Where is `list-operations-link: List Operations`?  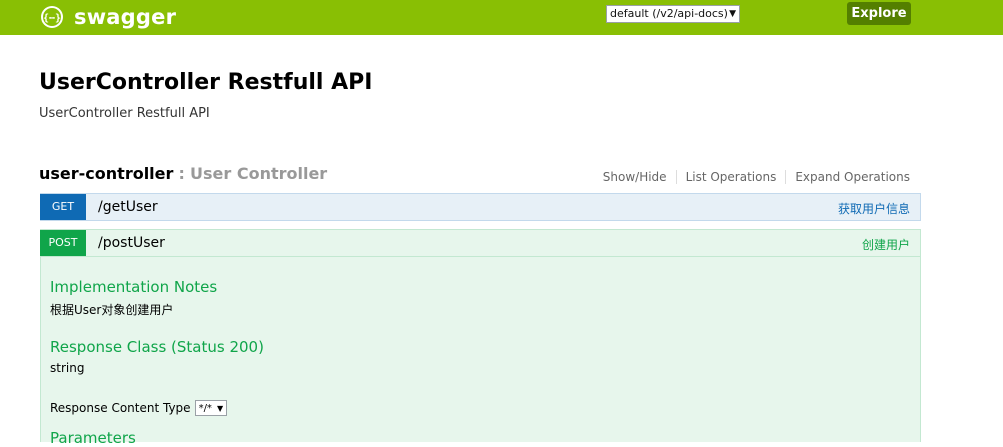 list-operations-link: List Operations is located at coordinates (731, 177).